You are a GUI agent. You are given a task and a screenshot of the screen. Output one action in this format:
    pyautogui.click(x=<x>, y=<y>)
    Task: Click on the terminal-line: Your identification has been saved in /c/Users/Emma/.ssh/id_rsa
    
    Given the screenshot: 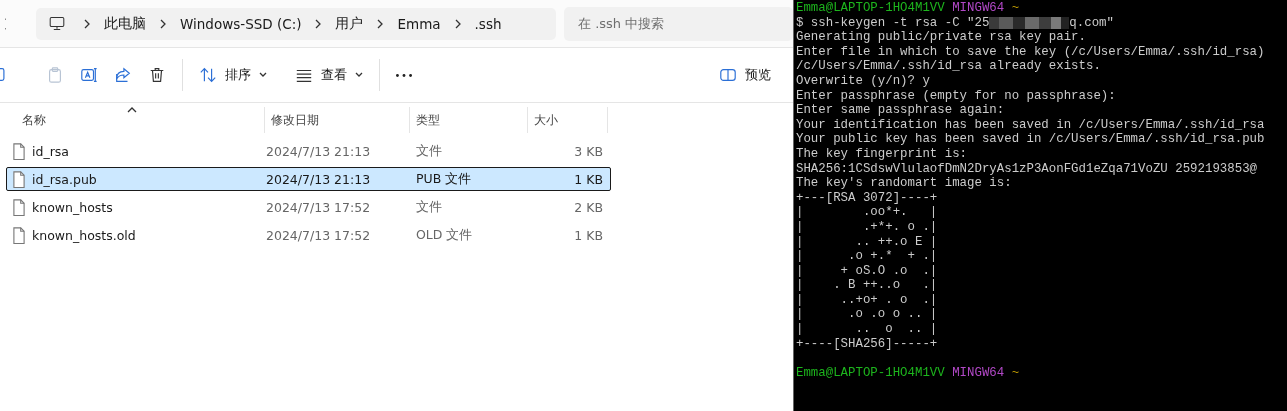 What is the action you would take?
    pyautogui.click(x=1030, y=125)
    